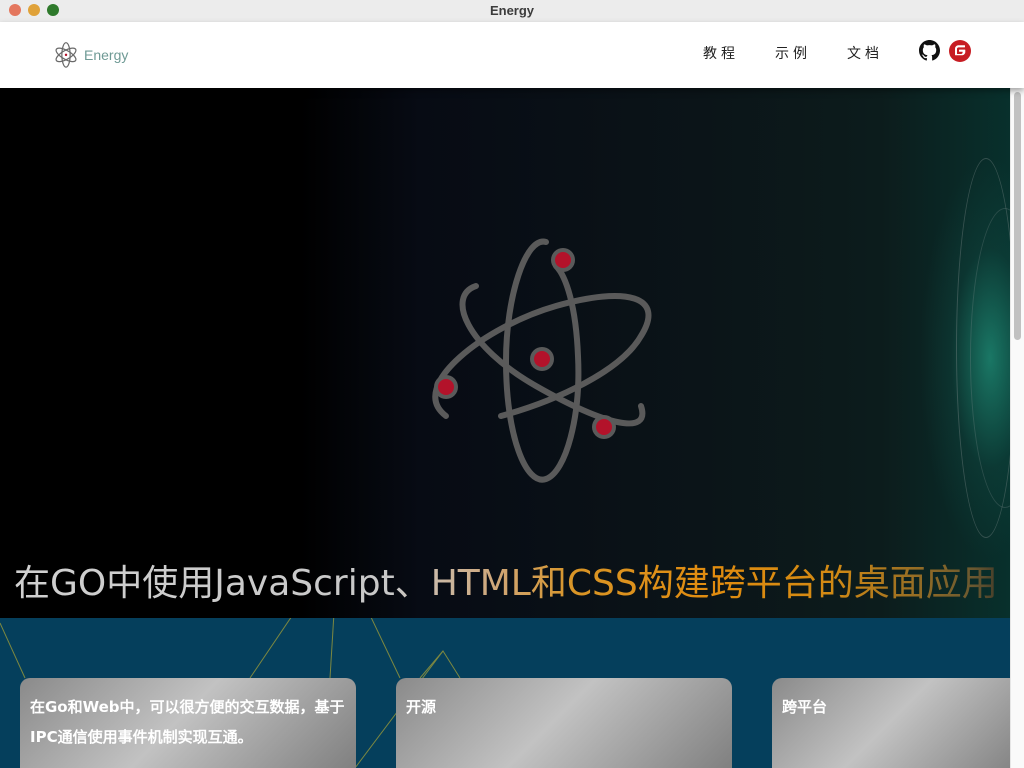  Describe the element at coordinates (929, 50) in the screenshot. I see `github-icon` at that location.